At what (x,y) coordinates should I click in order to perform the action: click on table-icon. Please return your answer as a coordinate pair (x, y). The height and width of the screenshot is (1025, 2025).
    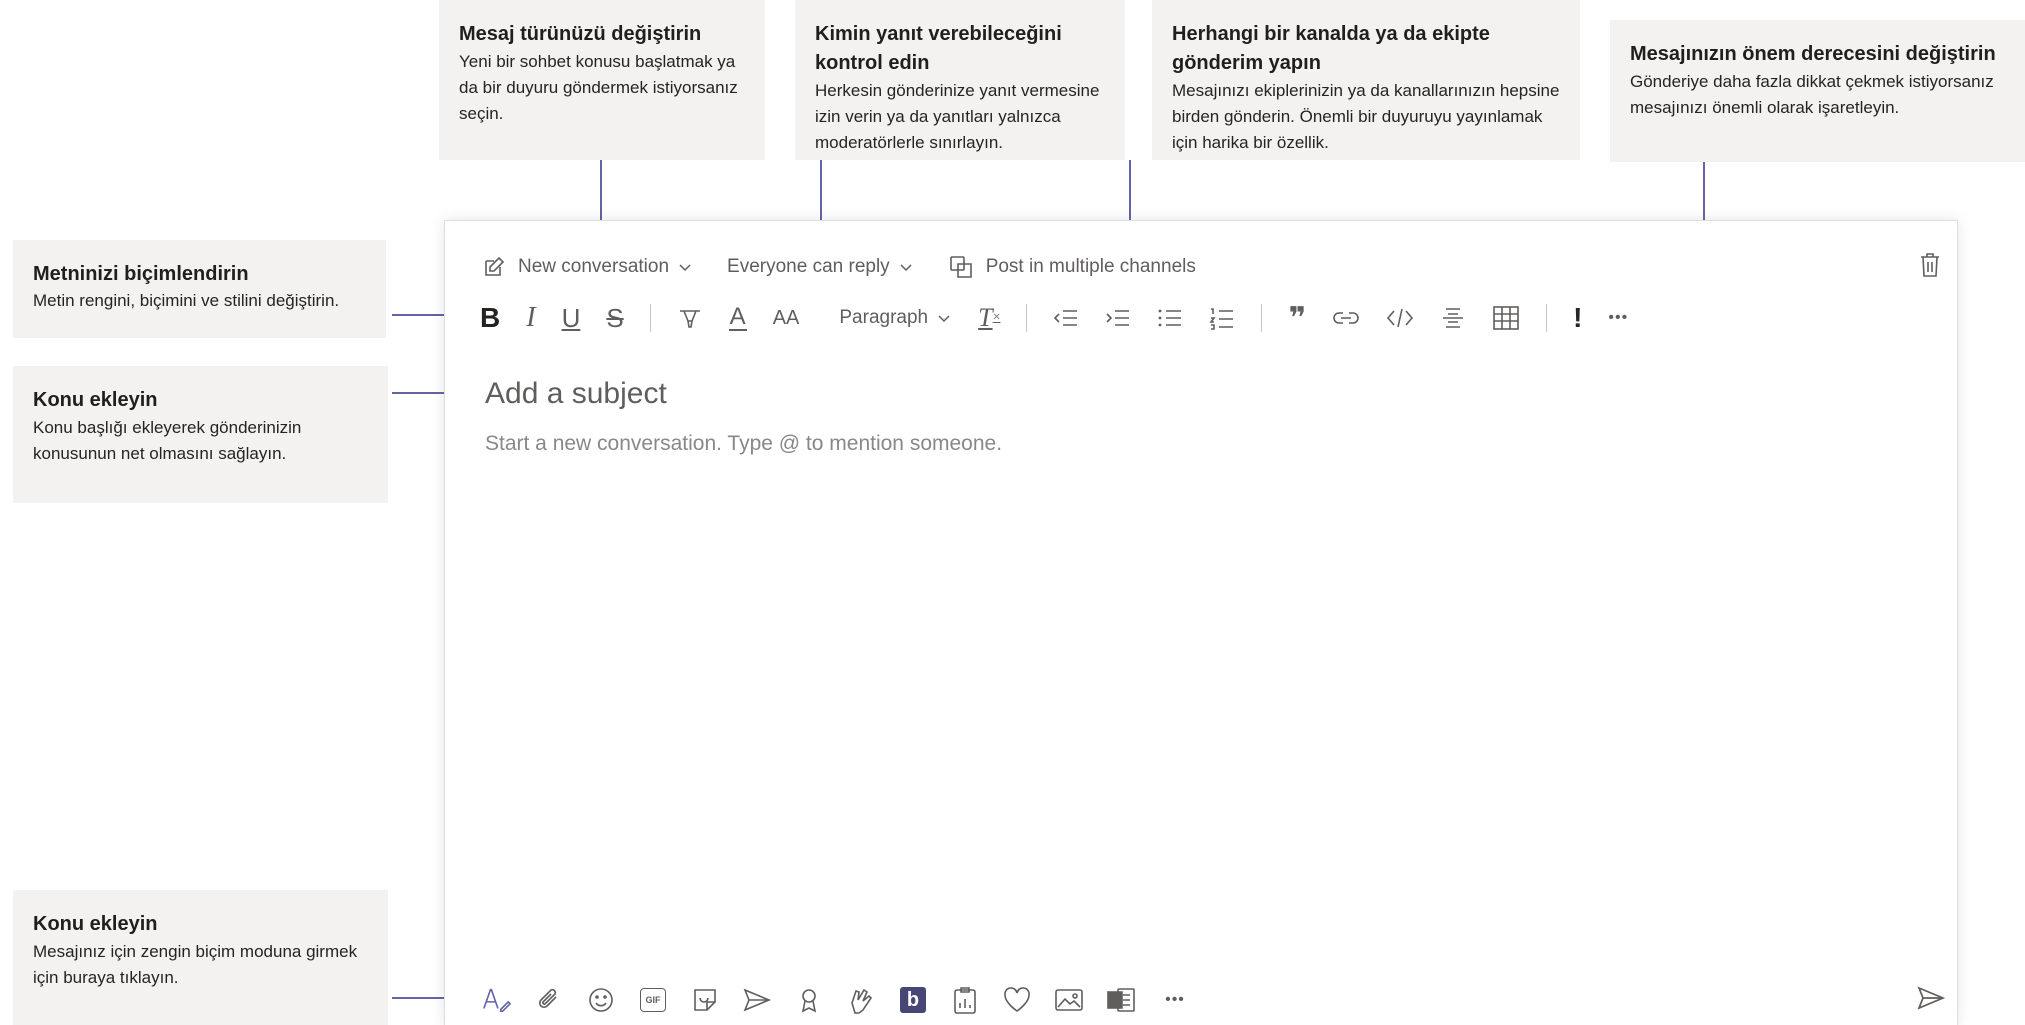
    Looking at the image, I should click on (1506, 318).